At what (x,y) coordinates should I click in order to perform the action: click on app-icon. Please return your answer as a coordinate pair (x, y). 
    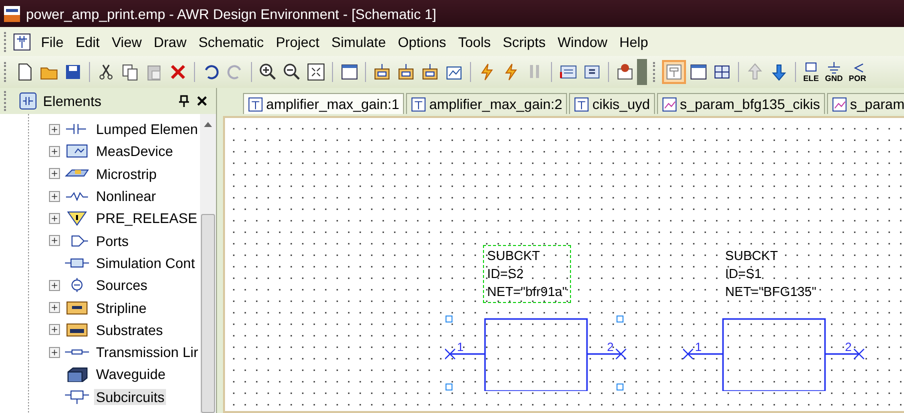
    Looking at the image, I should click on (12, 14).